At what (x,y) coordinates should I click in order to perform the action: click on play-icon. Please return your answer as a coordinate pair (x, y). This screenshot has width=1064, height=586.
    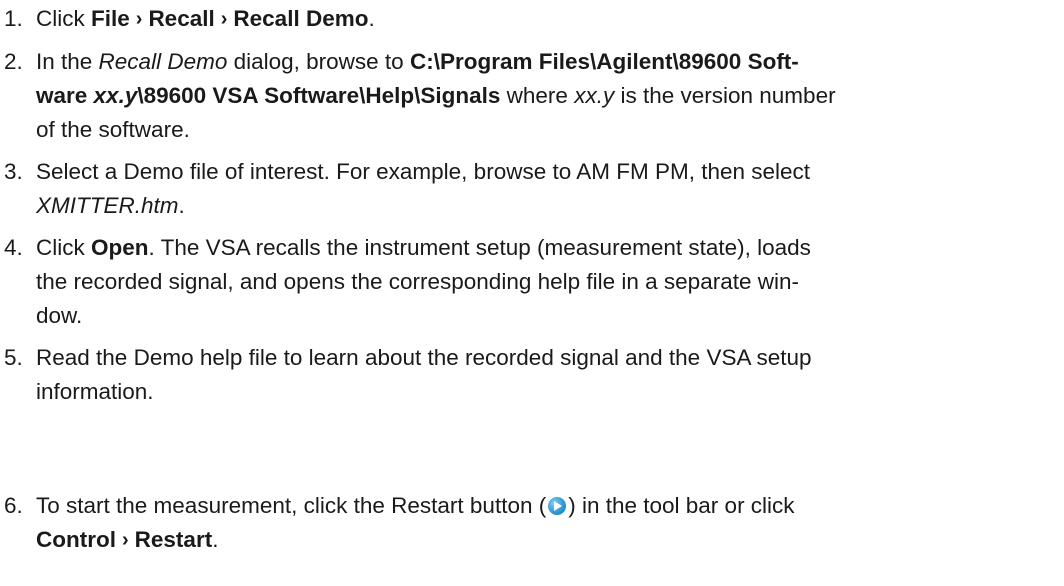
    Looking at the image, I should click on (557, 506).